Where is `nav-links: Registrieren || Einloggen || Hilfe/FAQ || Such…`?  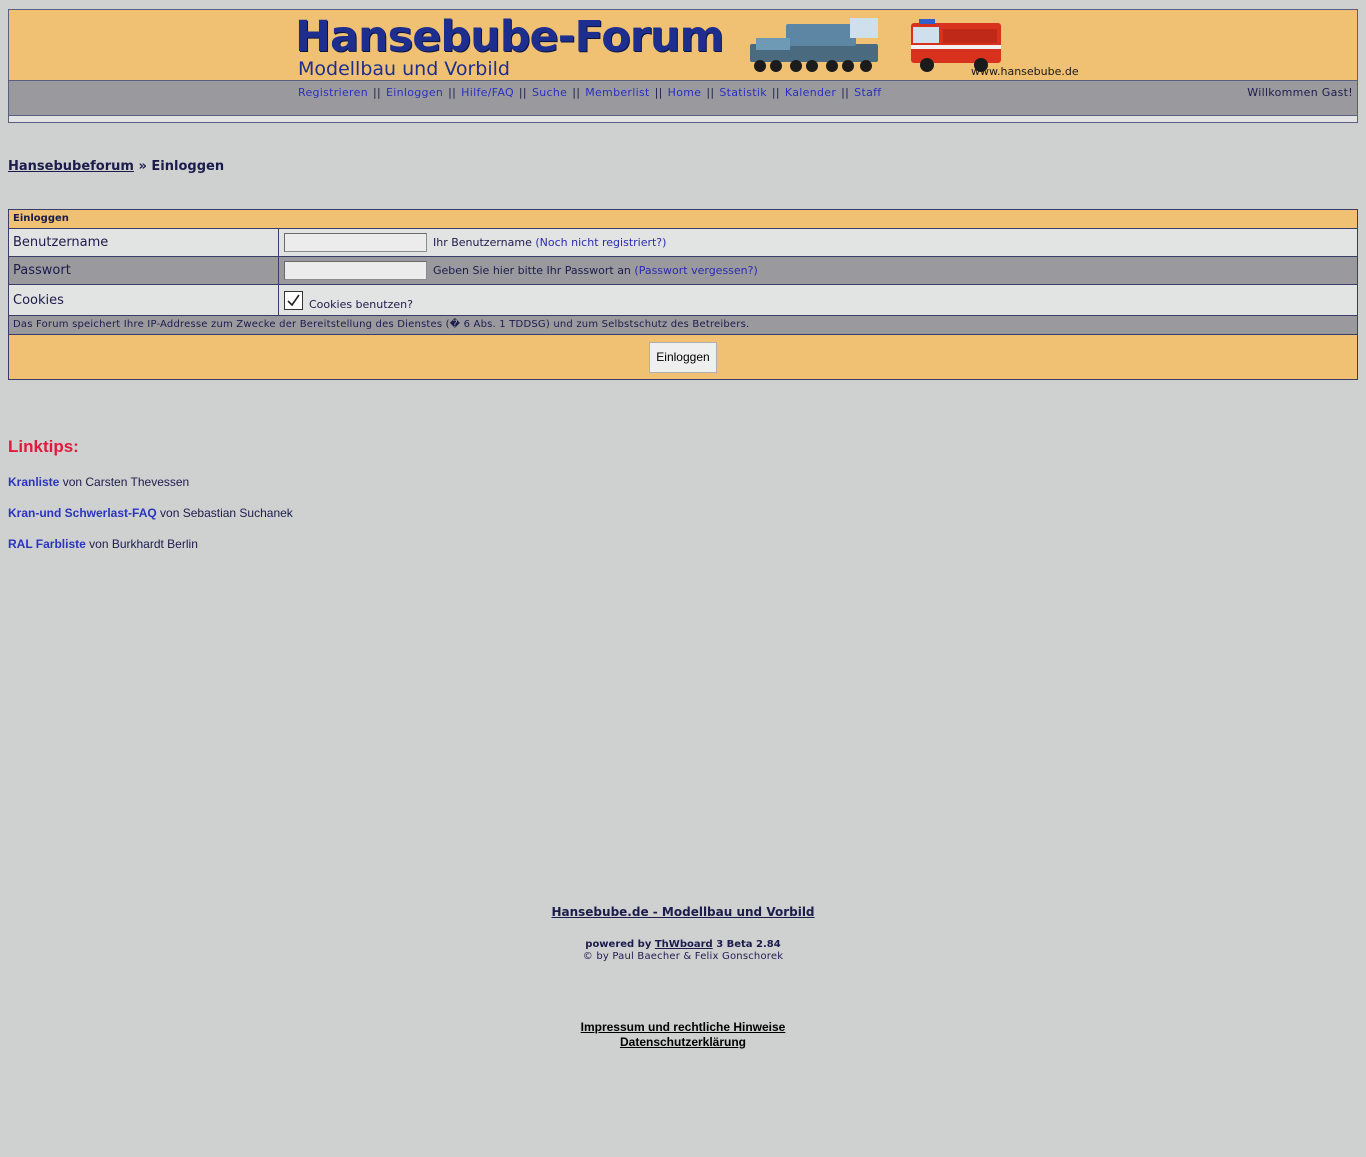
nav-links: Registrieren || Einloggen || Hilfe/FAQ || Such… is located at coordinates (589, 92).